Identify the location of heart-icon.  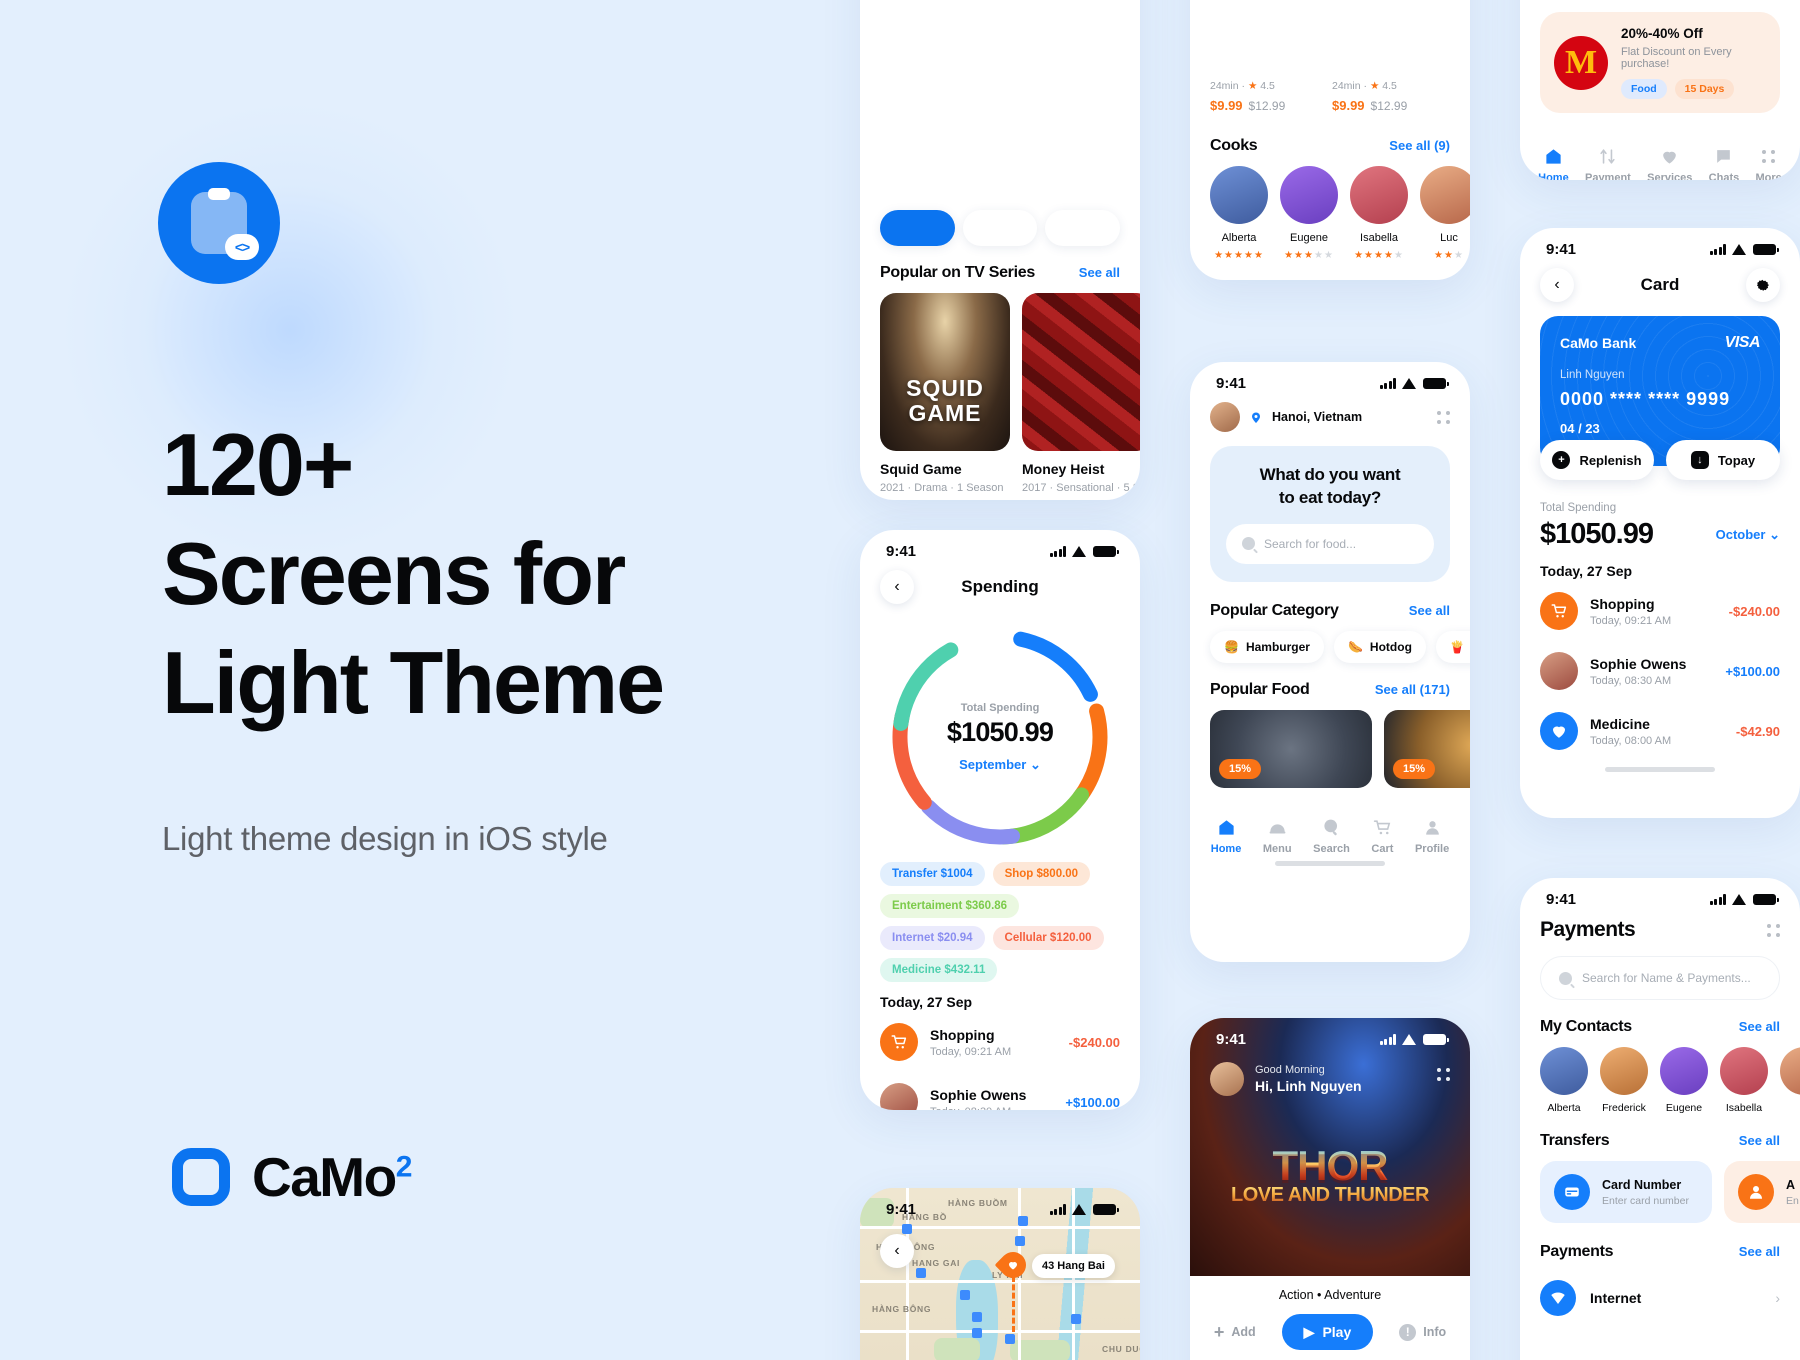
(1670, 157).